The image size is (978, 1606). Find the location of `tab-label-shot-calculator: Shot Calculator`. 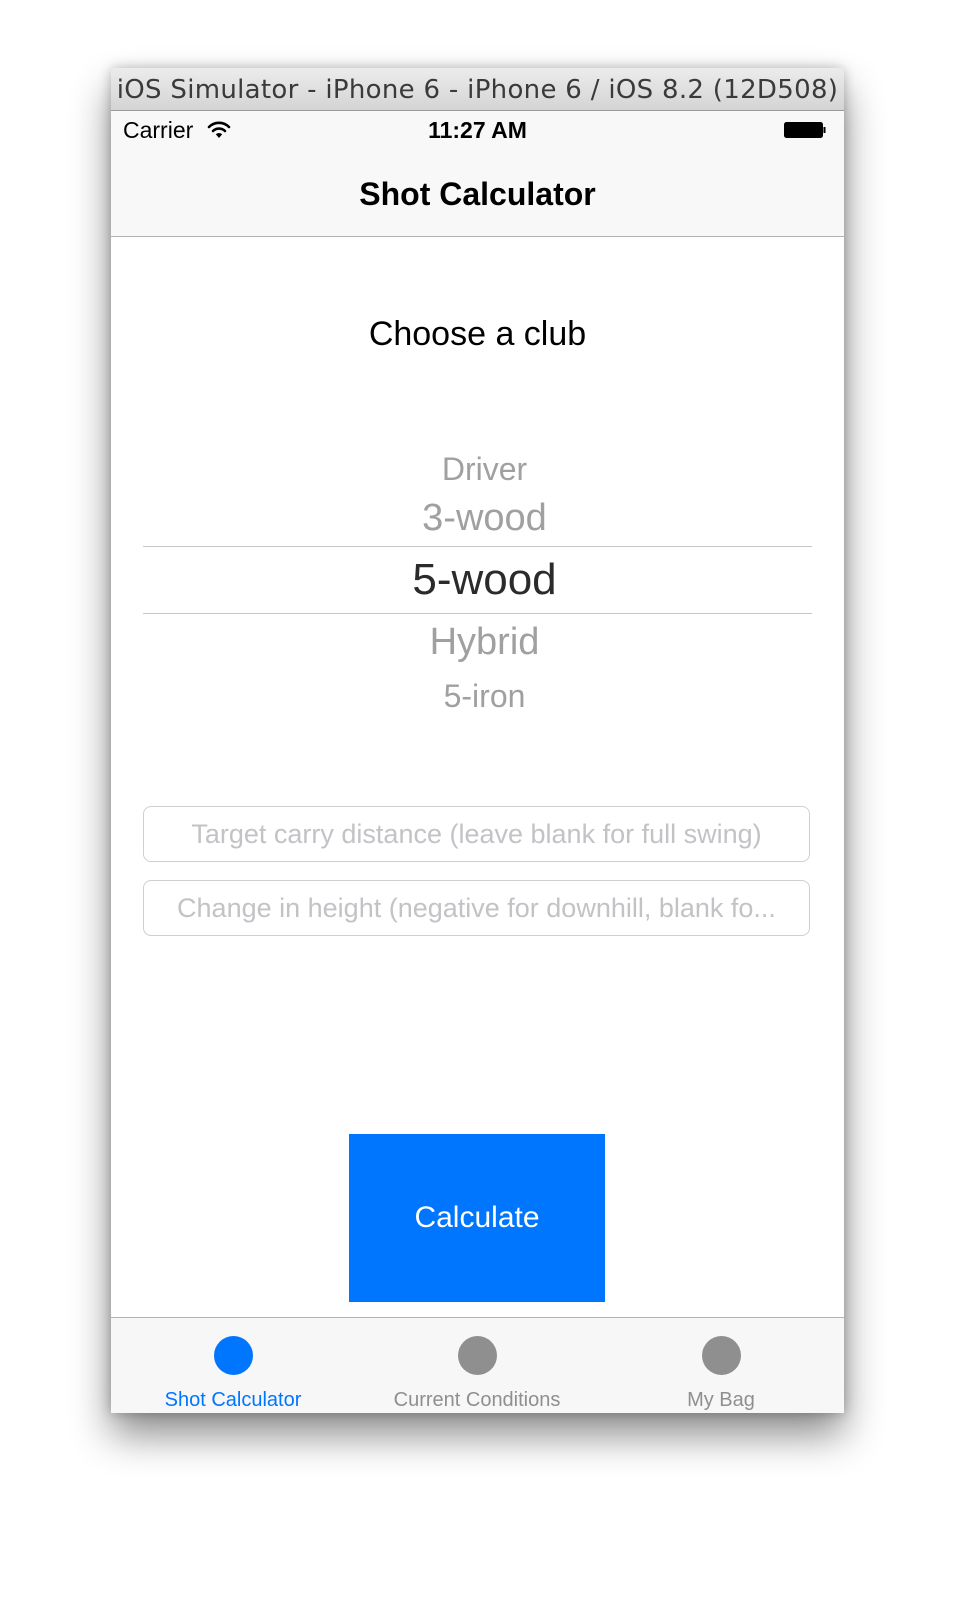

tab-label-shot-calculator: Shot Calculator is located at coordinates (233, 1400).